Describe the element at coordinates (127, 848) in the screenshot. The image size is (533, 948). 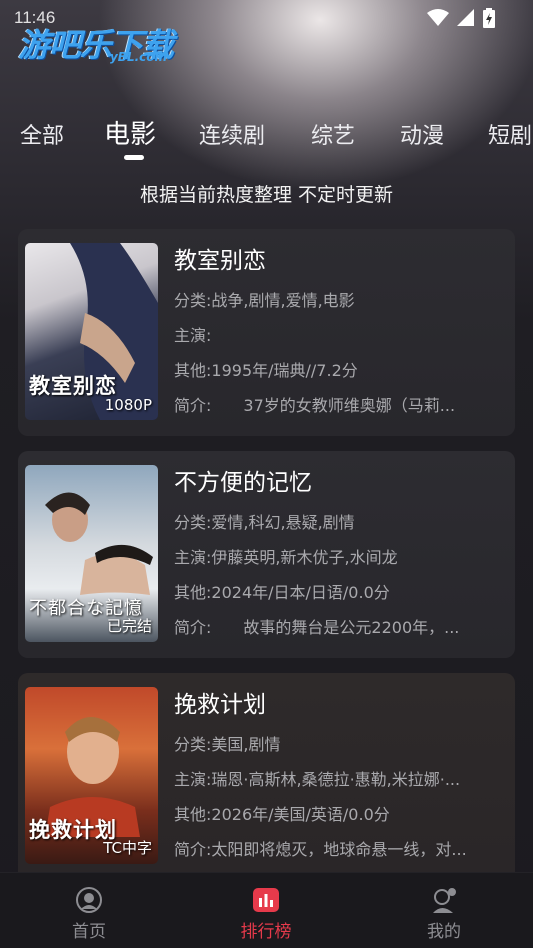
I see `quality-badge: TC中字` at that location.